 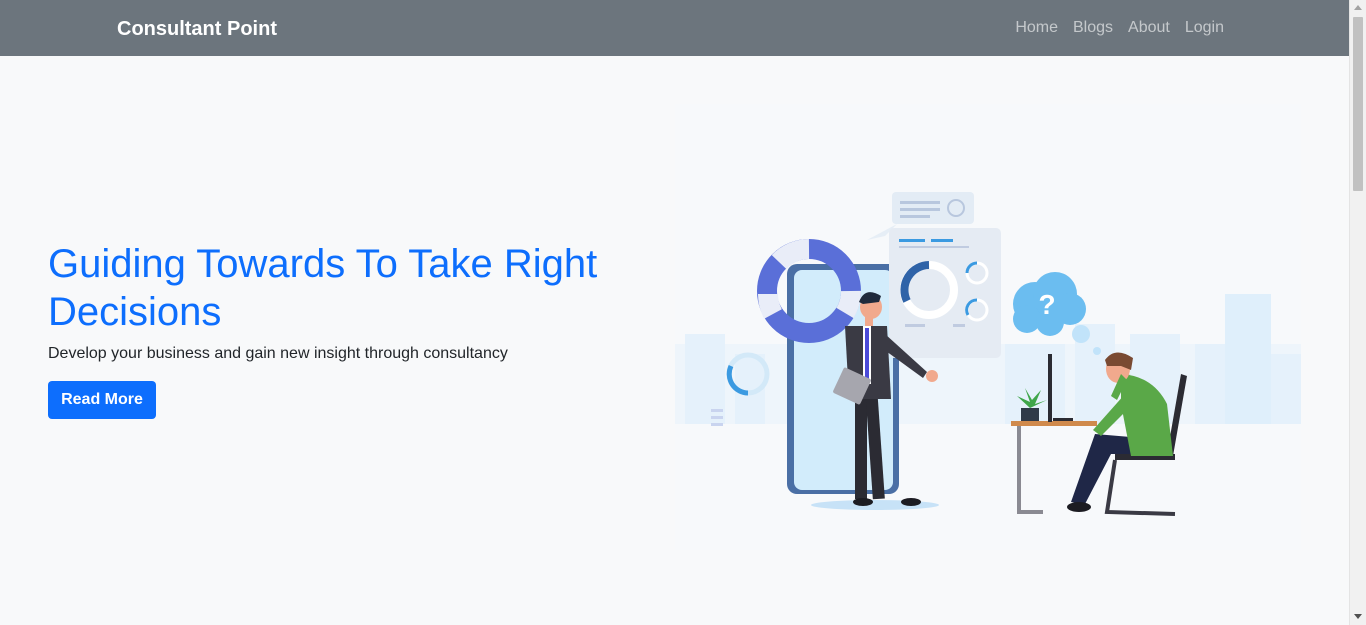 I want to click on nav-links: Home Blogs About Login, so click(x=1119, y=28).